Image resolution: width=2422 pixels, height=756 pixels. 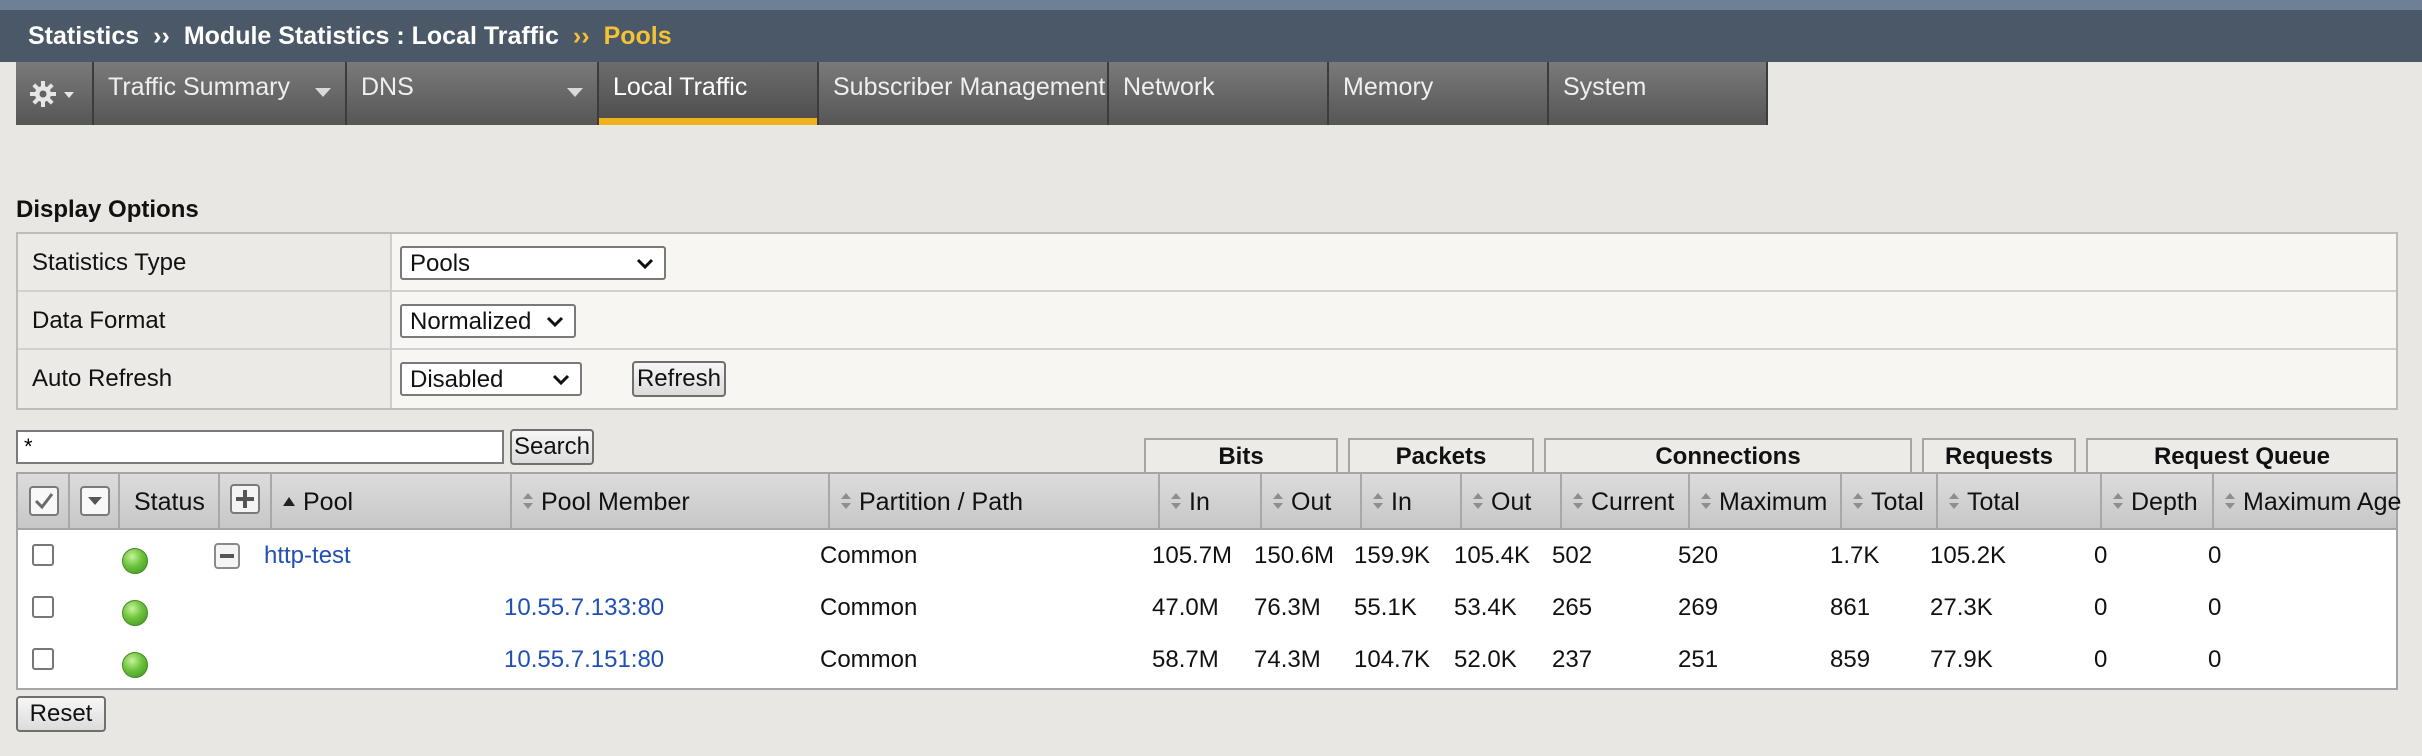 I want to click on tab-memory: Memory, so click(x=1439, y=93).